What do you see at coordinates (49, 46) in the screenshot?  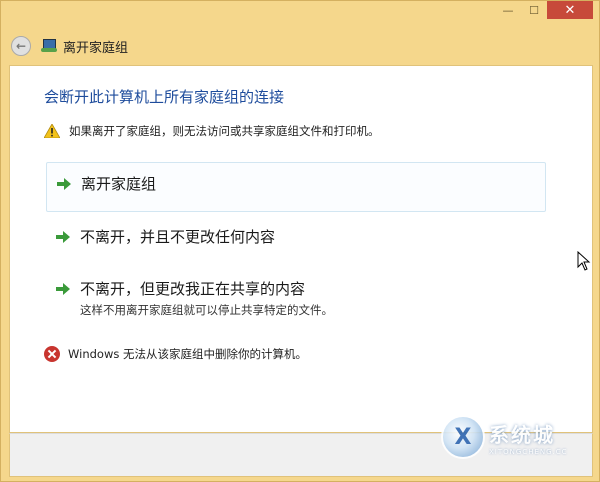 I see `homegroup-icon` at bounding box center [49, 46].